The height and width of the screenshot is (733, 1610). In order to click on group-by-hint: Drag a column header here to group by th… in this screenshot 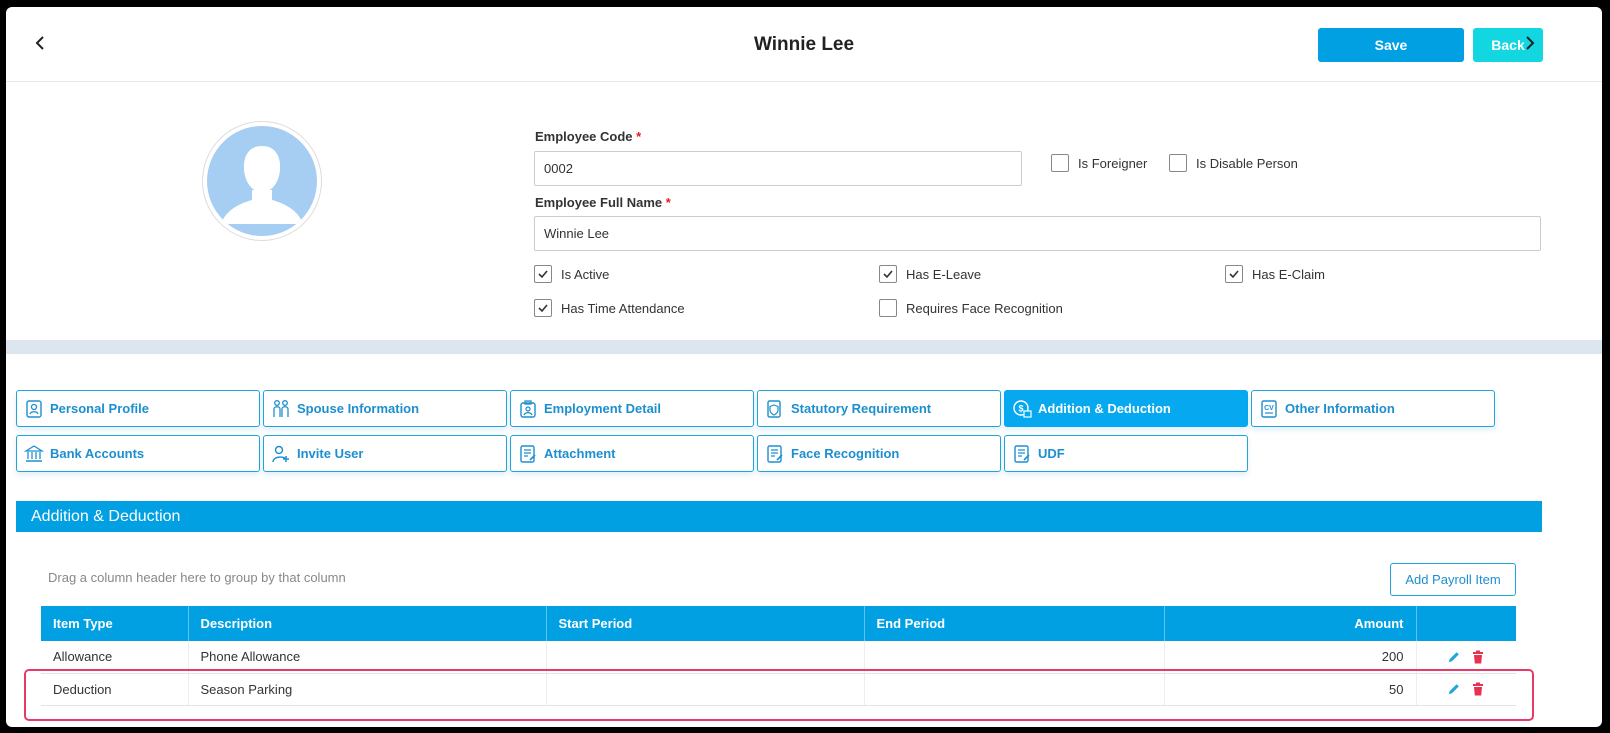, I will do `click(197, 577)`.